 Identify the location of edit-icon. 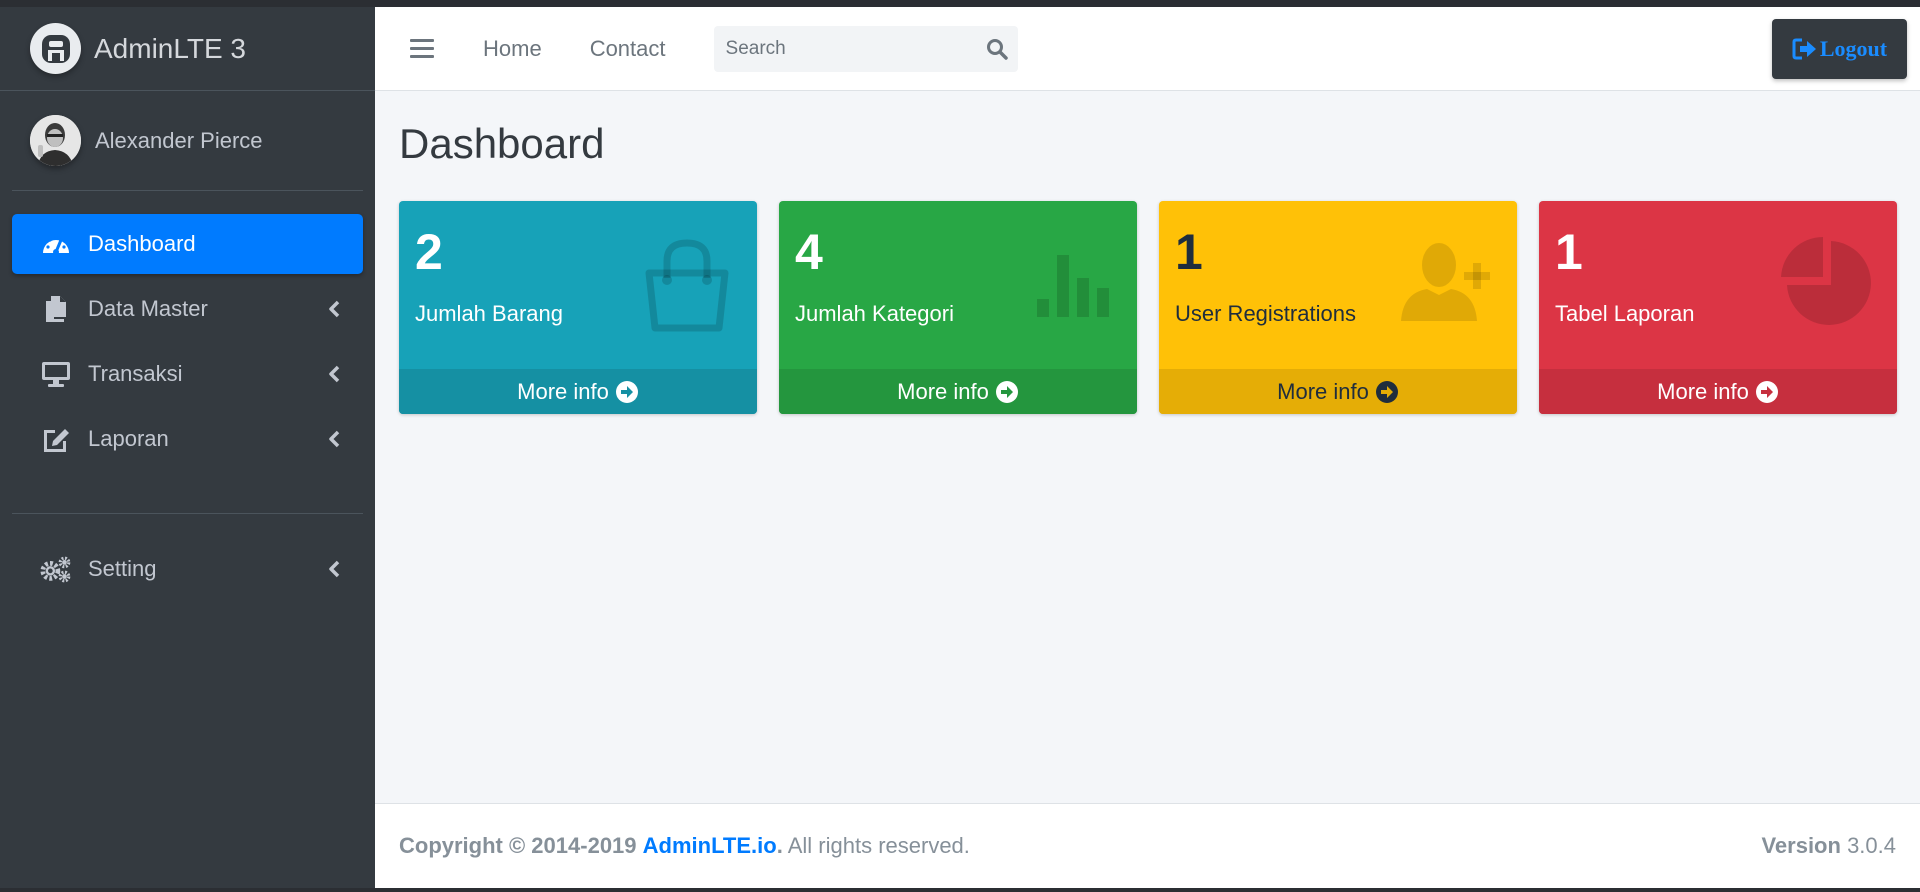
(56, 439).